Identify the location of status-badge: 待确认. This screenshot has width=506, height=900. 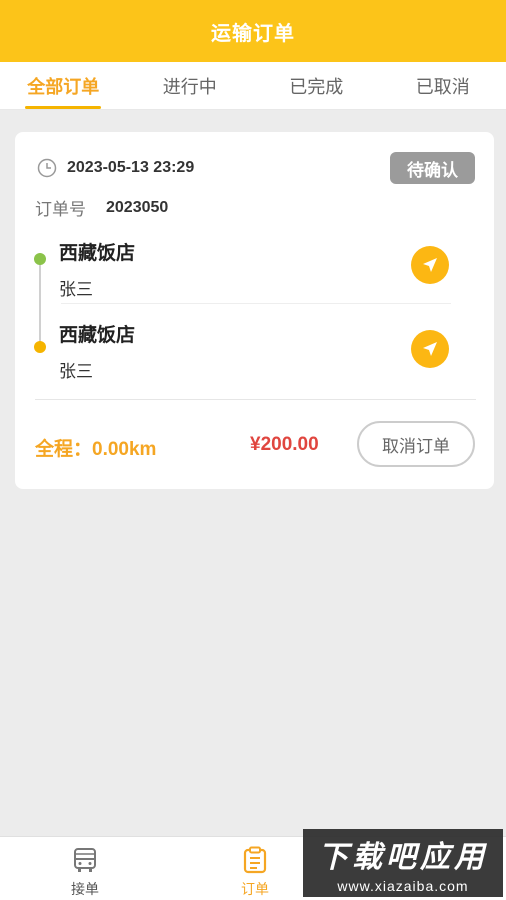
(432, 168).